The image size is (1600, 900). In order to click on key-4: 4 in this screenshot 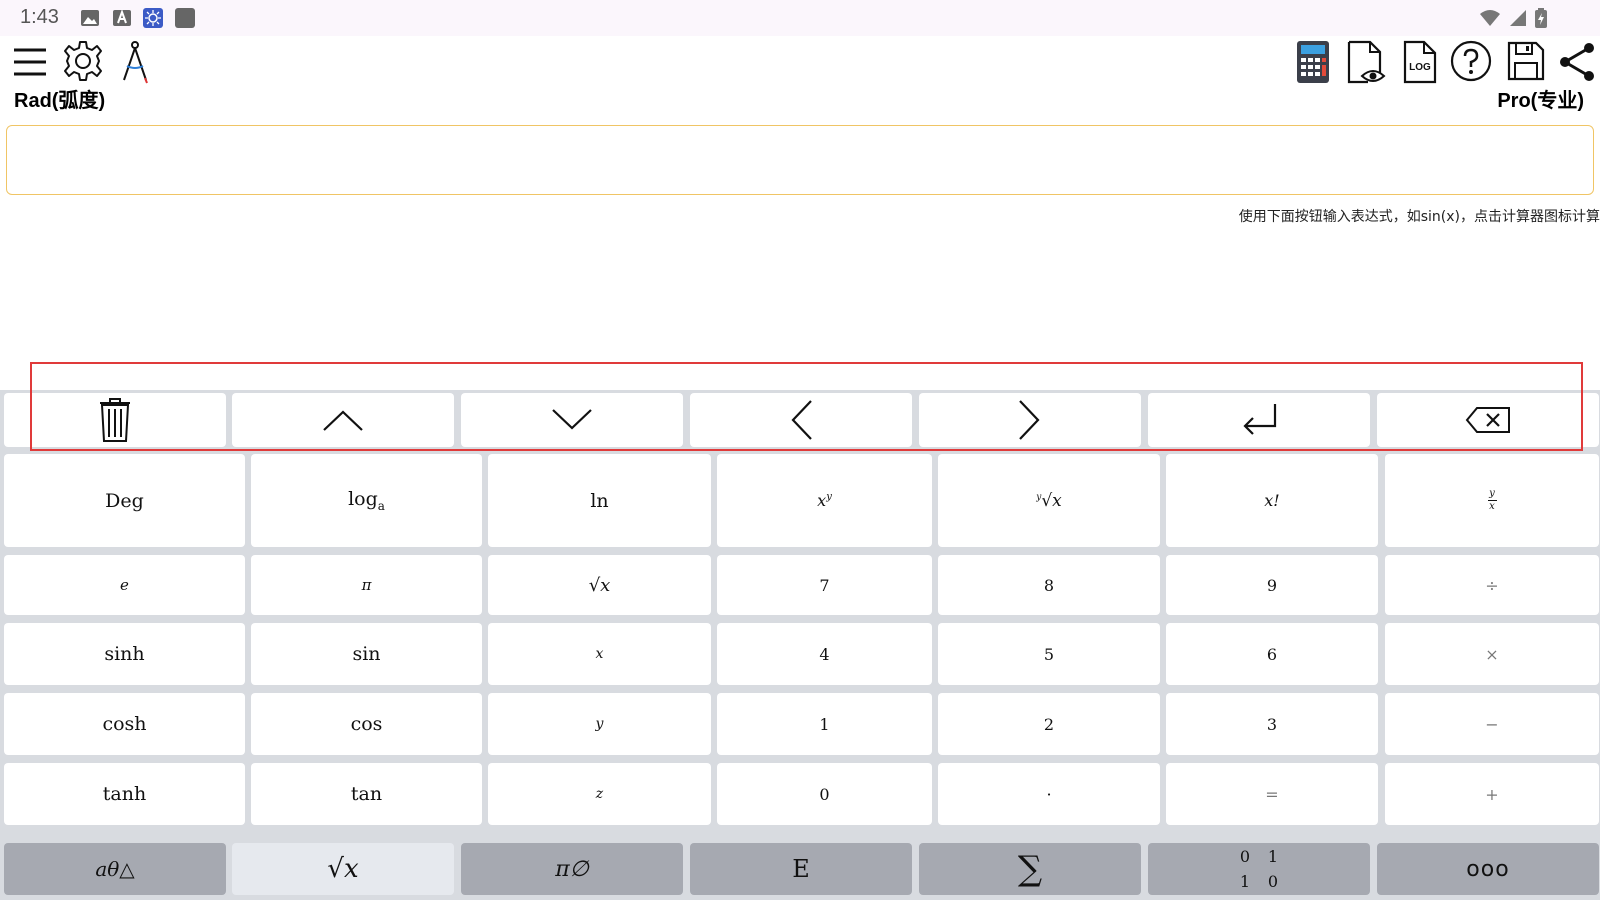, I will do `click(824, 654)`.